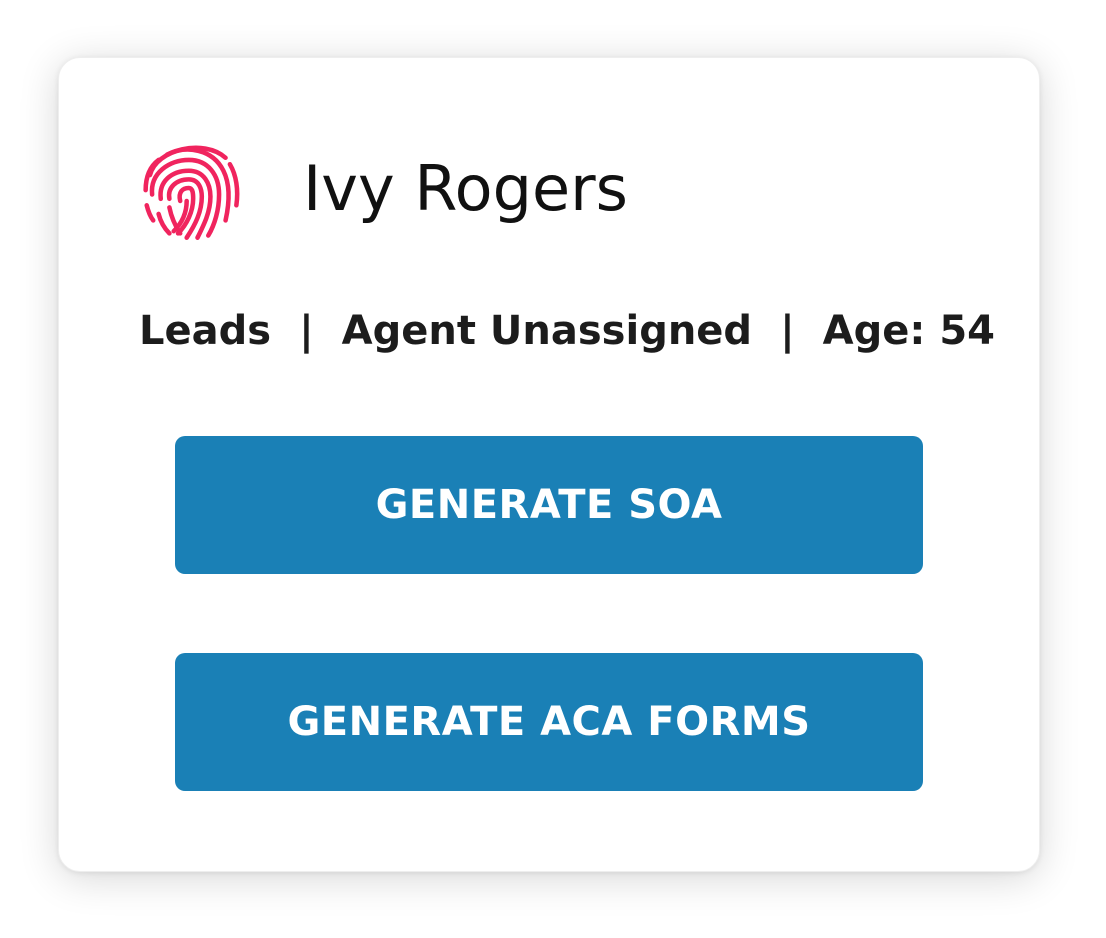  What do you see at coordinates (465, 188) in the screenshot?
I see `contact-name: Ivy Rogers` at bounding box center [465, 188].